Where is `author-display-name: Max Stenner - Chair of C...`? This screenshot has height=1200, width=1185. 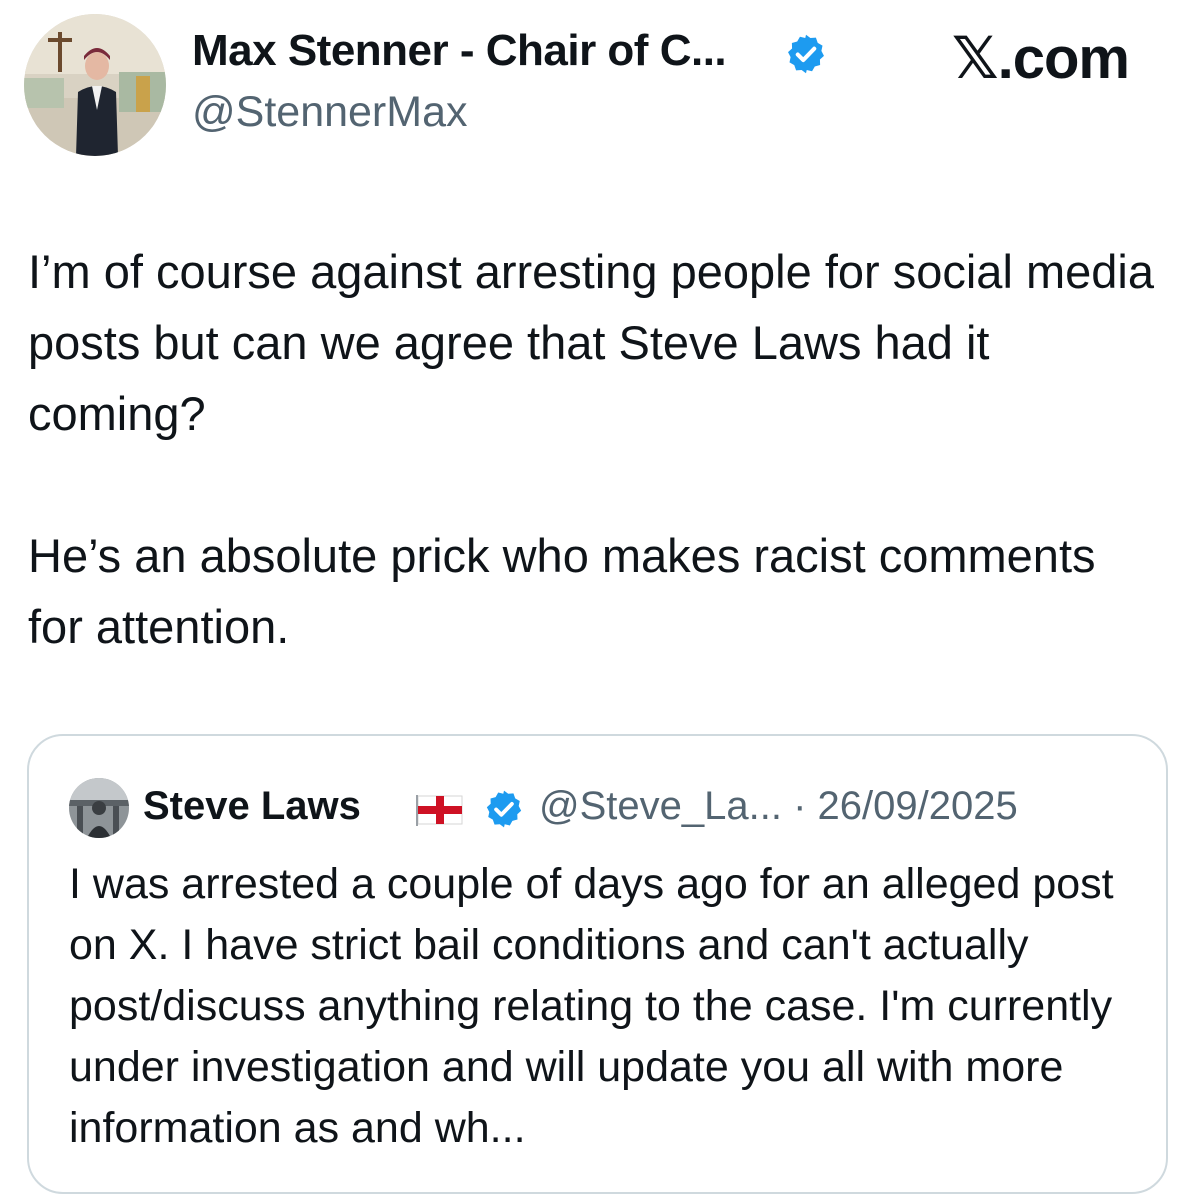 author-display-name: Max Stenner - Chair of C... is located at coordinates (459, 51).